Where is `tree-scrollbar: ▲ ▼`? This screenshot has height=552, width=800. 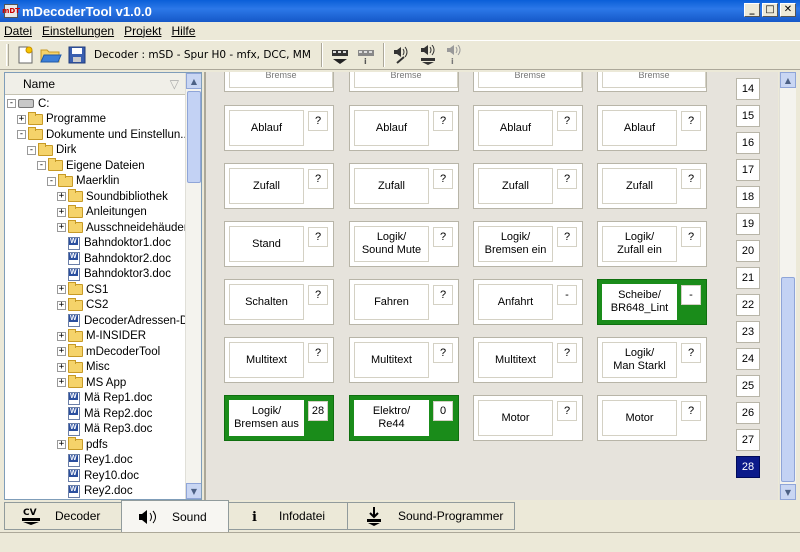
tree-scrollbar: ▲ ▼ is located at coordinates (193, 286).